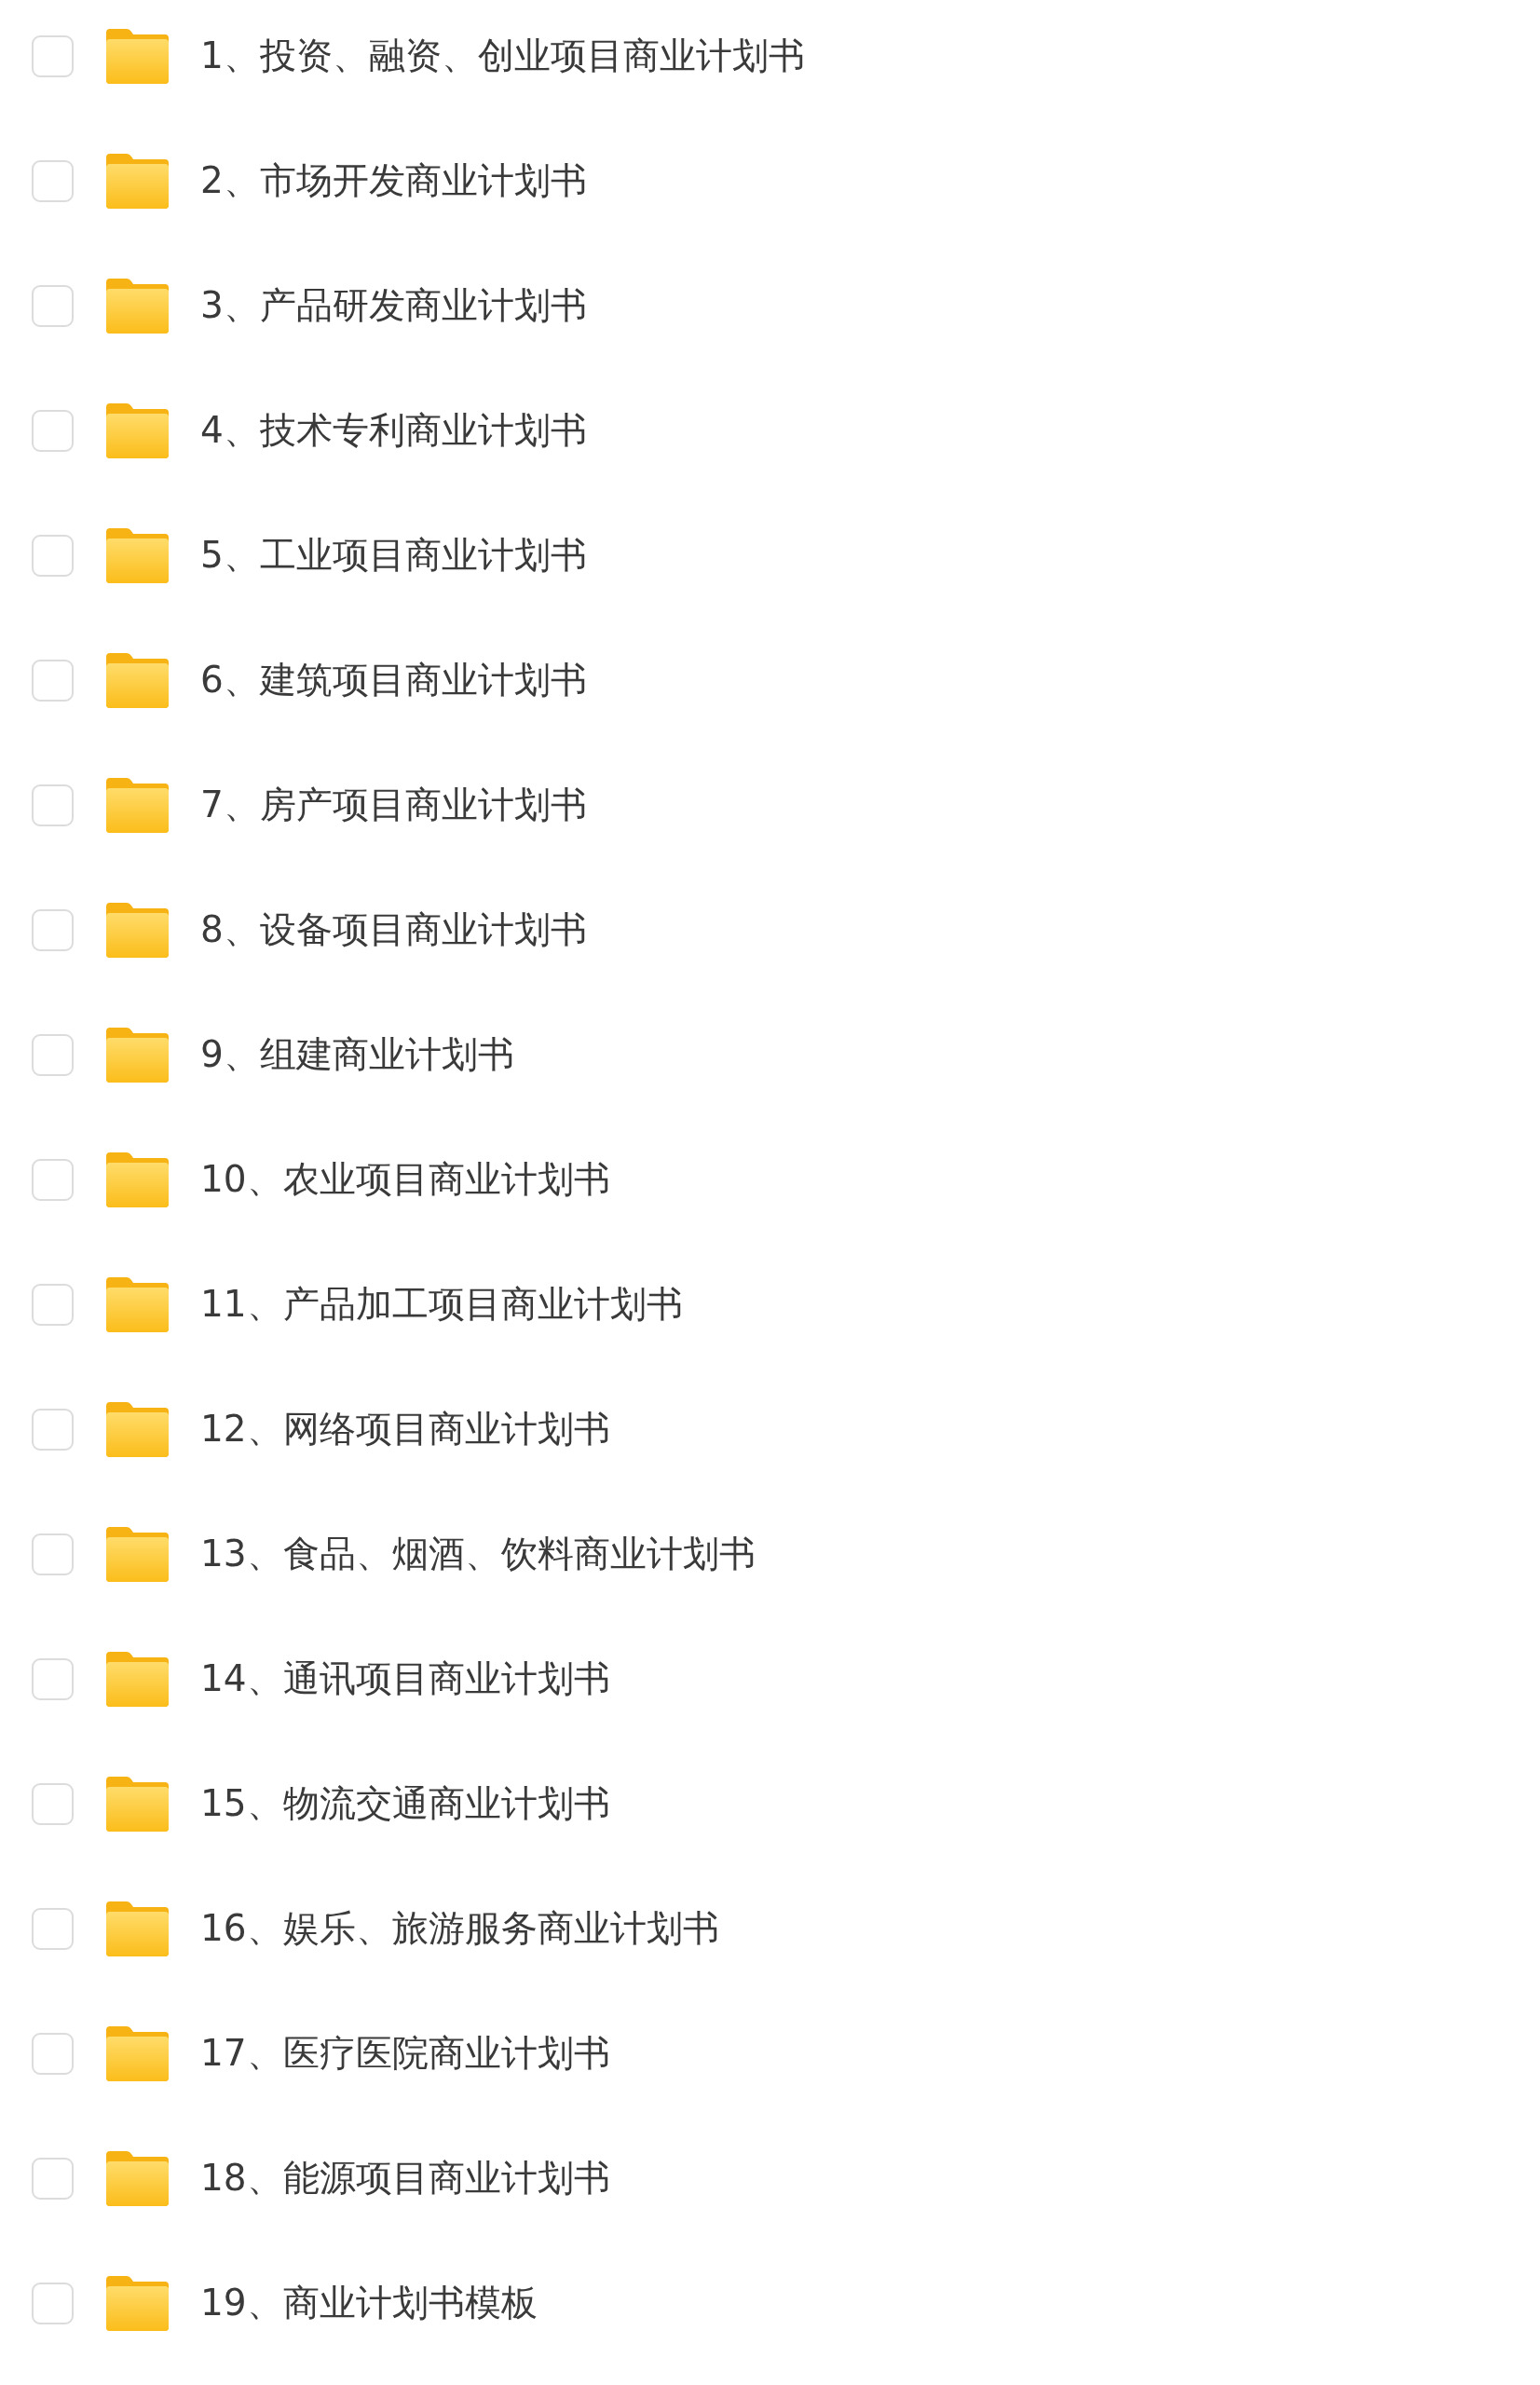 The width and height of the screenshot is (1540, 2385). I want to click on folder-name: 19、商业计划书模板, so click(369, 2303).